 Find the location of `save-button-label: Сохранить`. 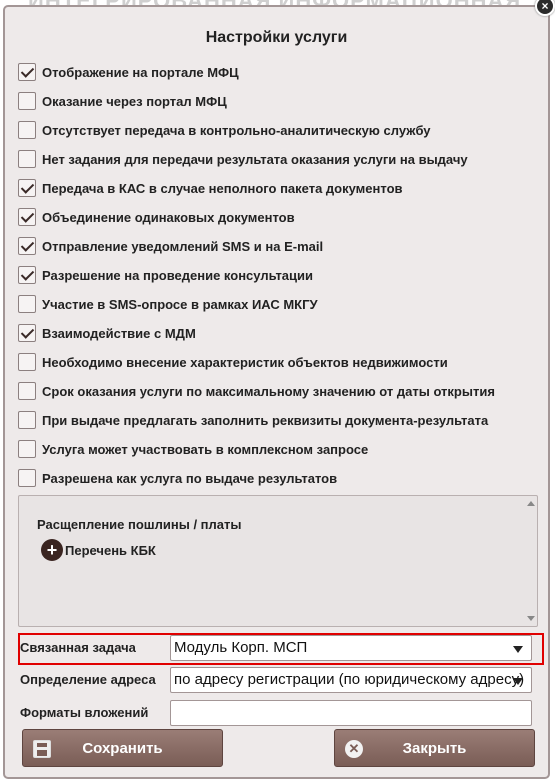

save-button-label: Сохранить is located at coordinates (122, 748).